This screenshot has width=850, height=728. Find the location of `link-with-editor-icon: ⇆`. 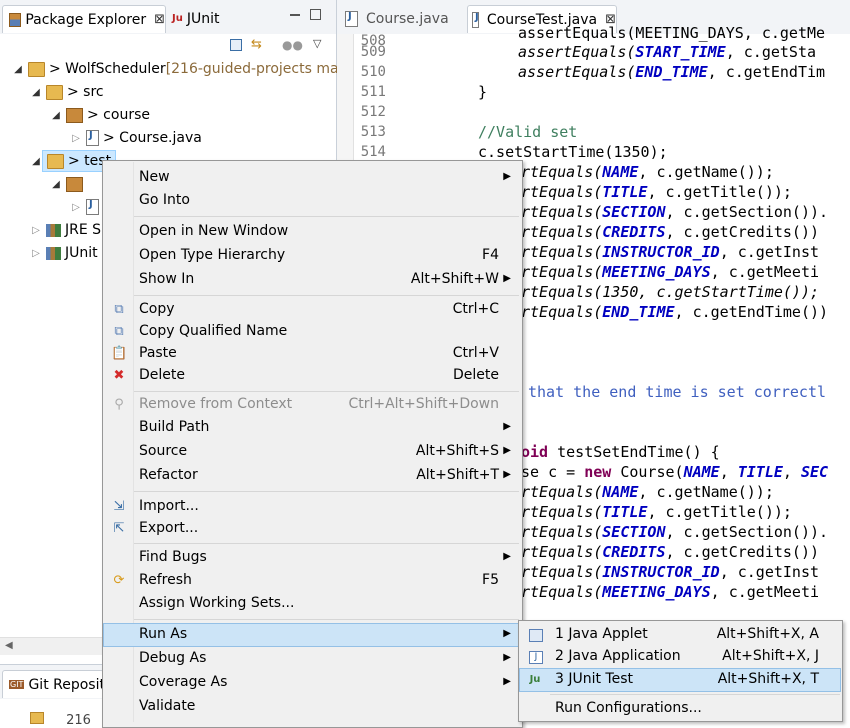

link-with-editor-icon: ⇆ is located at coordinates (256, 44).